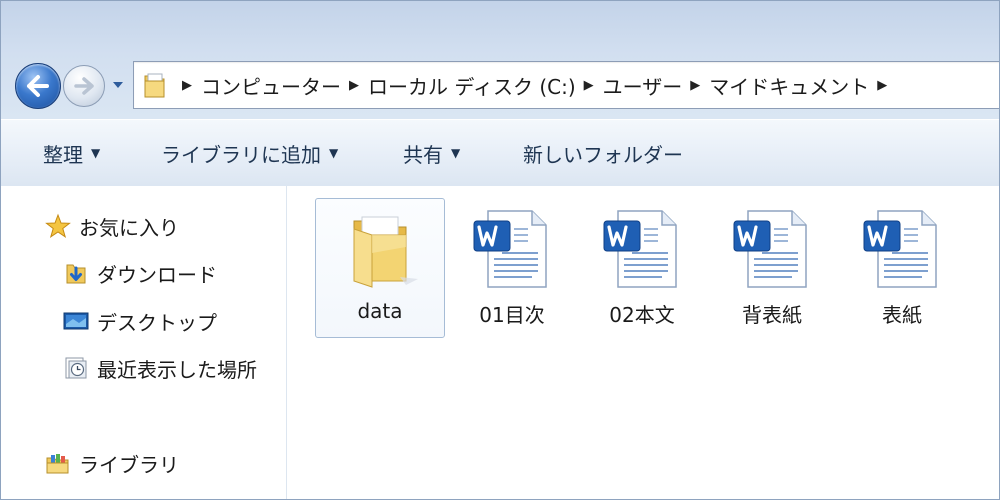  I want to click on sidebar-item-label: デスクトップ, so click(157, 322).